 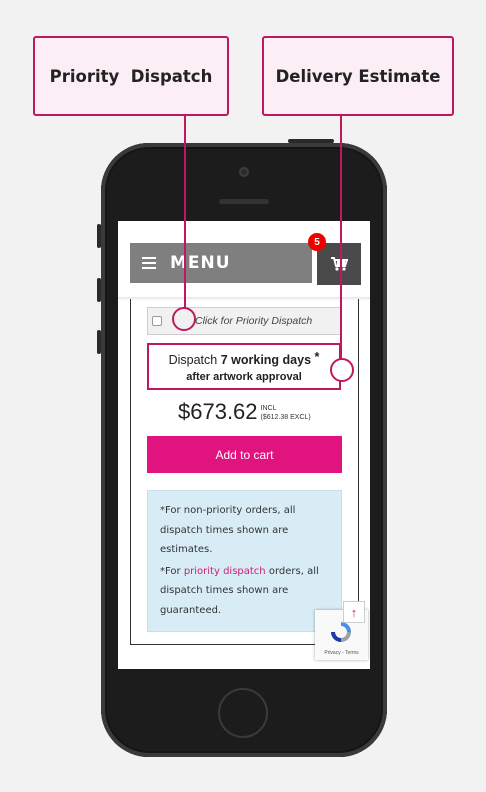 I want to click on cart-button, so click(x=339, y=264).